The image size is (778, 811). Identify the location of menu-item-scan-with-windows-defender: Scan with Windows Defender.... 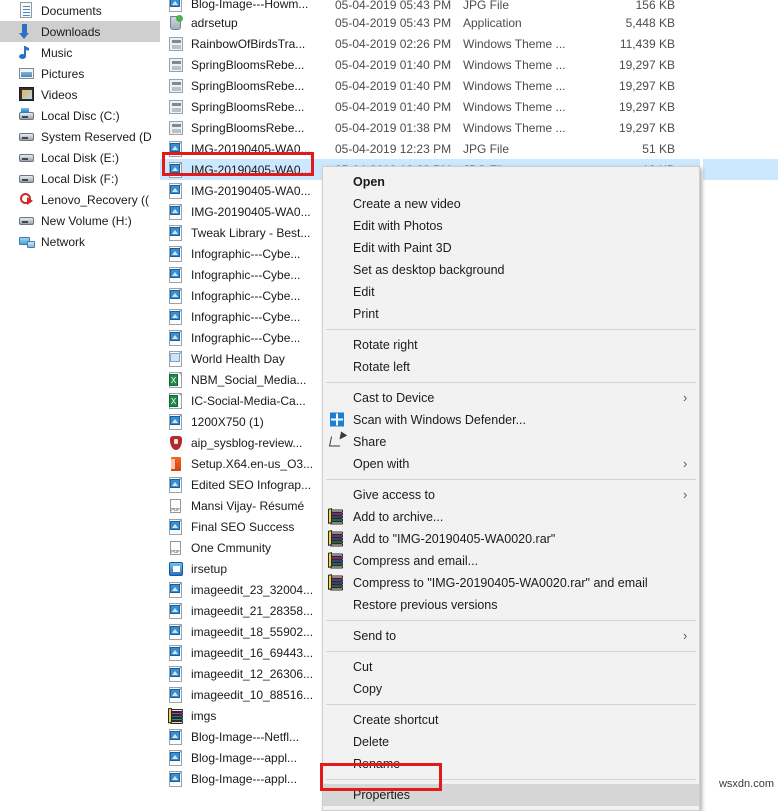
(511, 420).